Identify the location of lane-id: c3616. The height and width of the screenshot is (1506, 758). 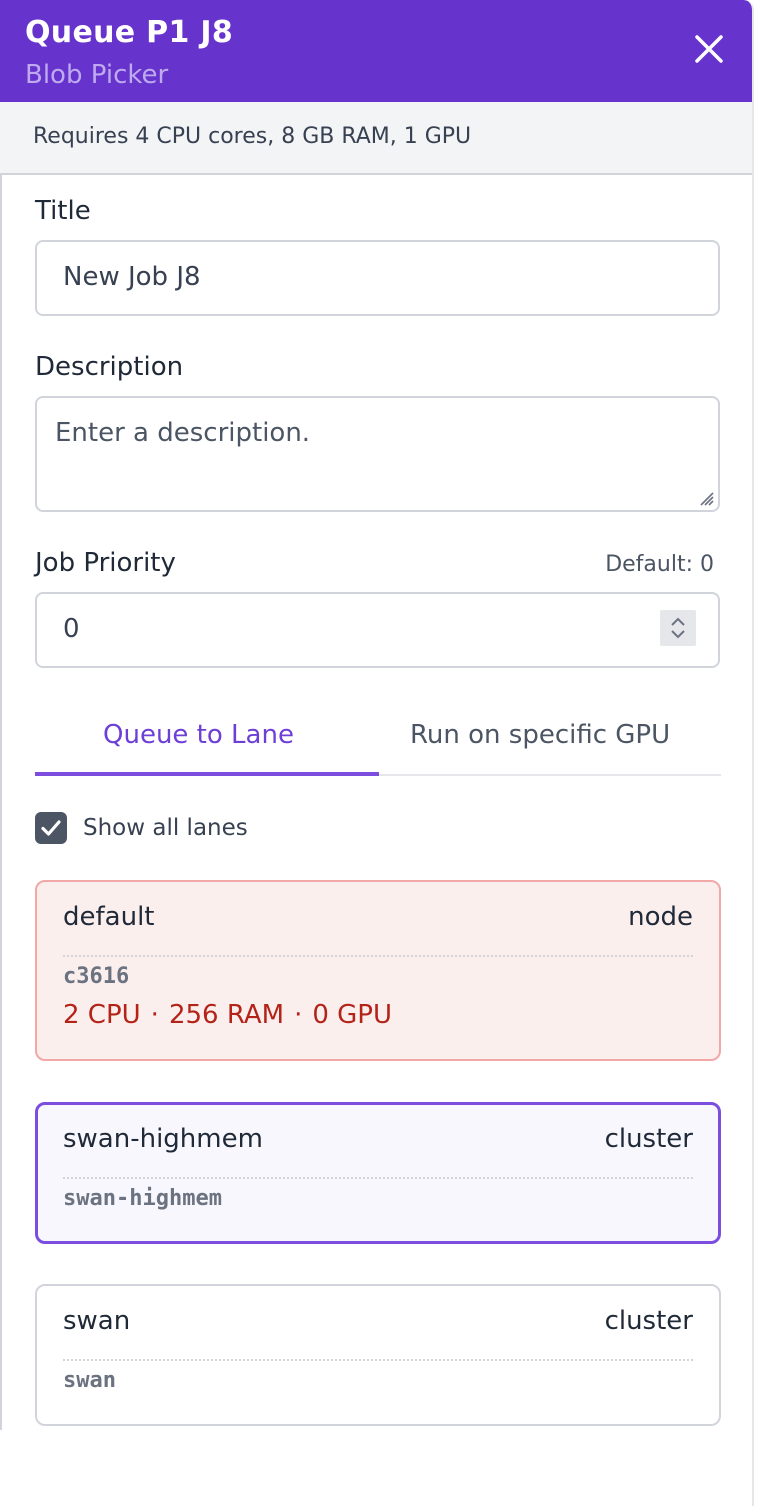
(96, 976).